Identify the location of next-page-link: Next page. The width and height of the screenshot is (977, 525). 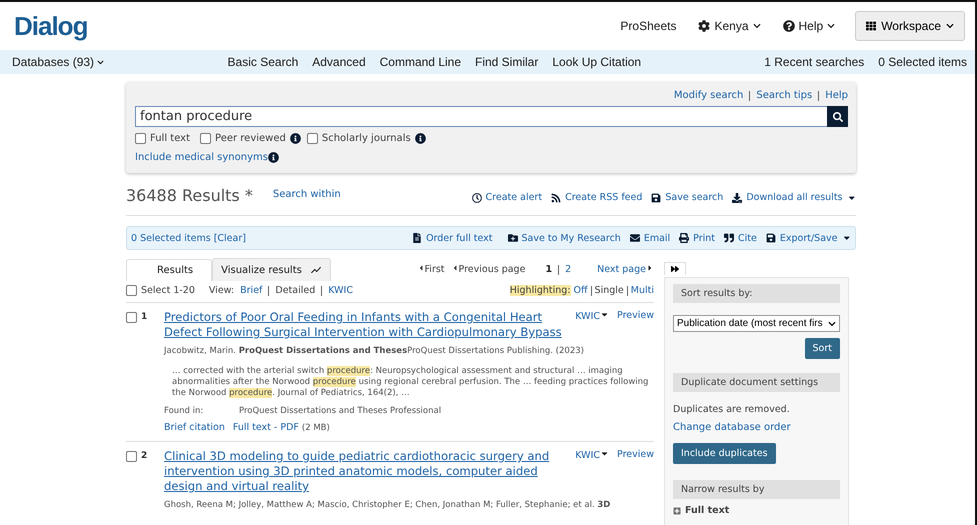
(625, 269).